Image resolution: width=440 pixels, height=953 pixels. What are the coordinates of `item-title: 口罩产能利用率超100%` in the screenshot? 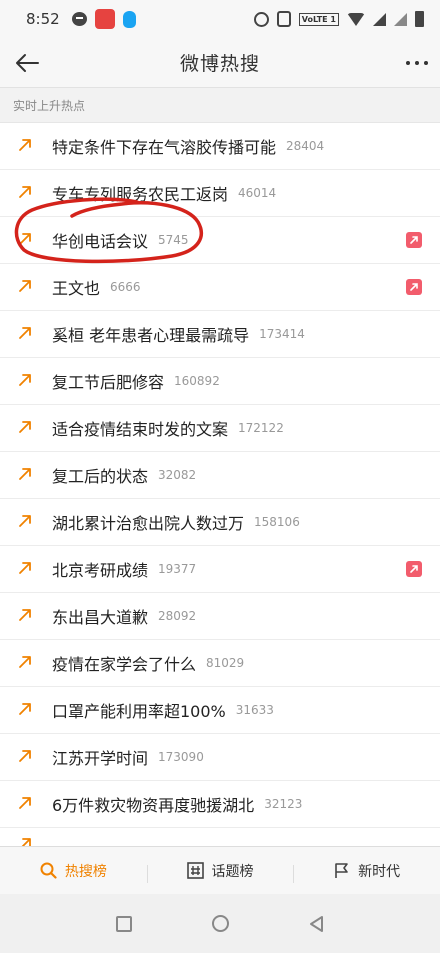 It's located at (139, 711).